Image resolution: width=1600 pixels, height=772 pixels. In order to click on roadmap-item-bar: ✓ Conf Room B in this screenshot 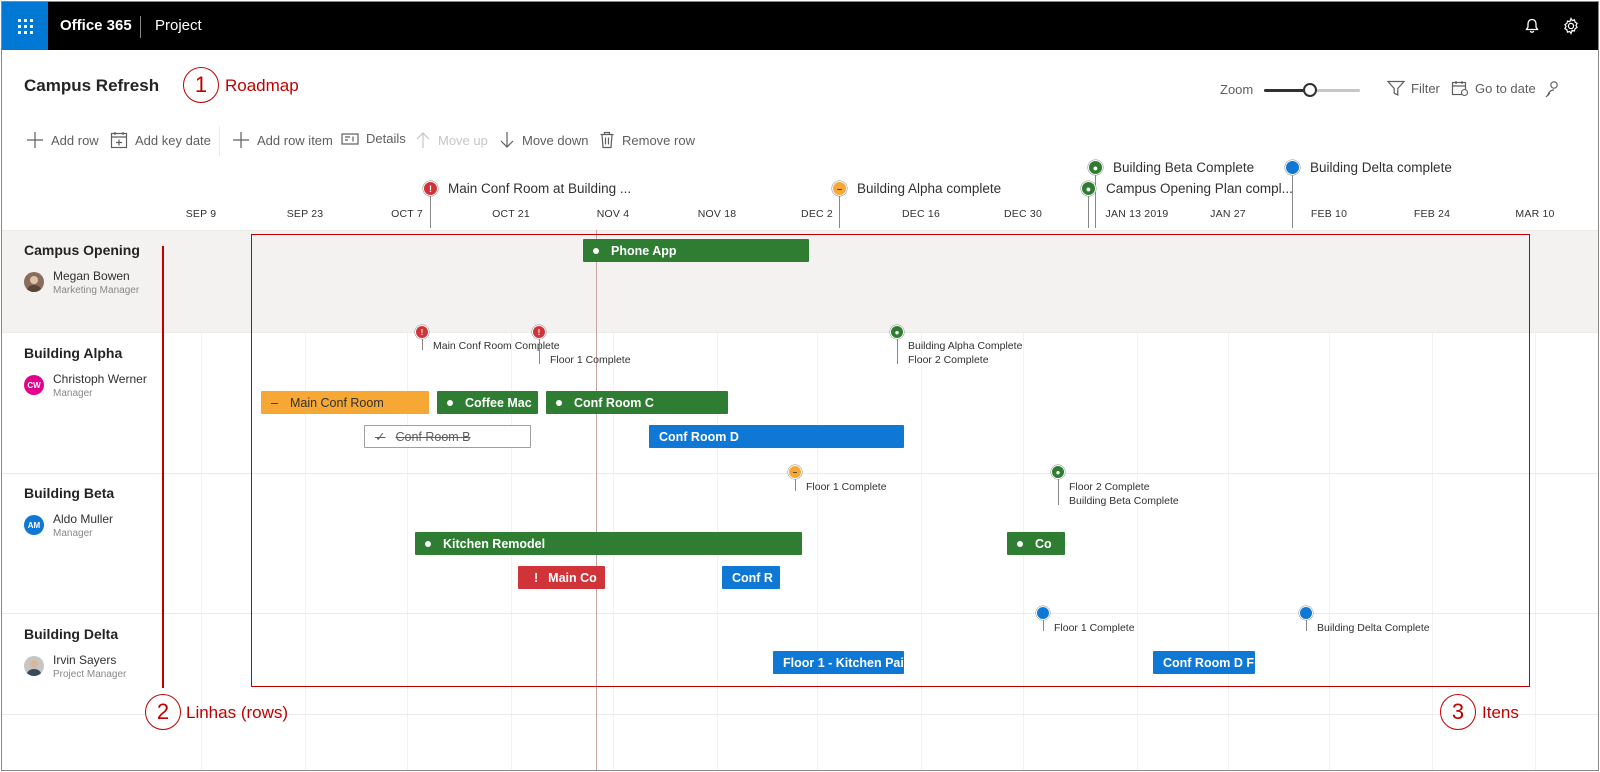, I will do `click(447, 436)`.